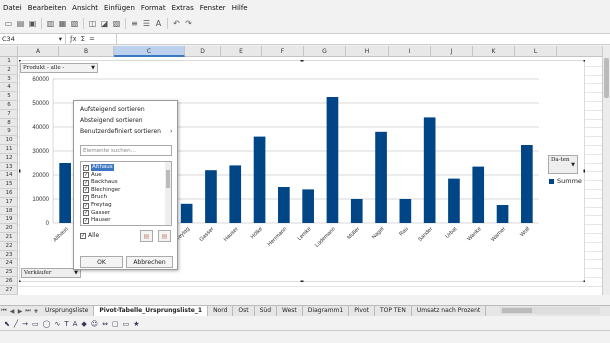 The height and width of the screenshot is (343, 610). Describe the element at coordinates (494, 51) in the screenshot. I see `column-header-k: K` at that location.